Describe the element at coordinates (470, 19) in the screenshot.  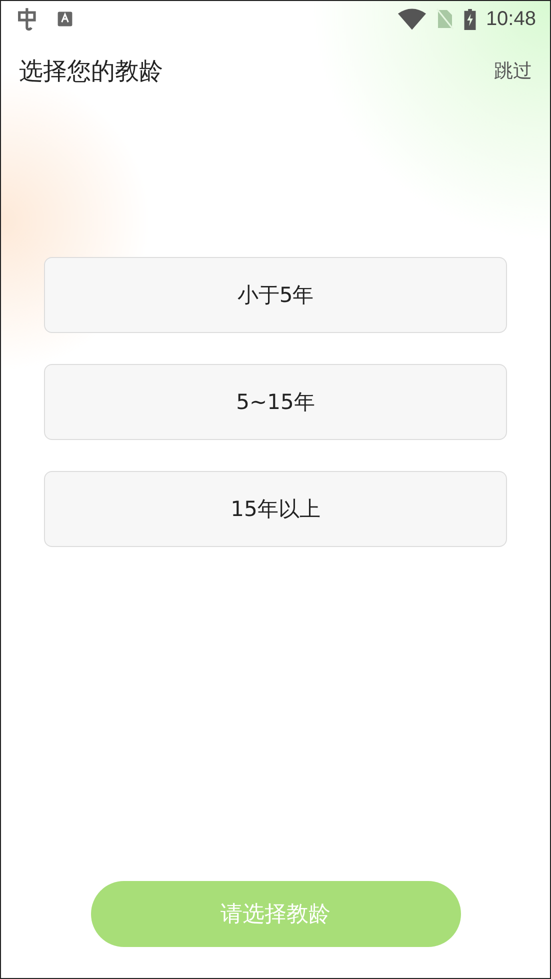
I see `battery-charging-icon` at that location.